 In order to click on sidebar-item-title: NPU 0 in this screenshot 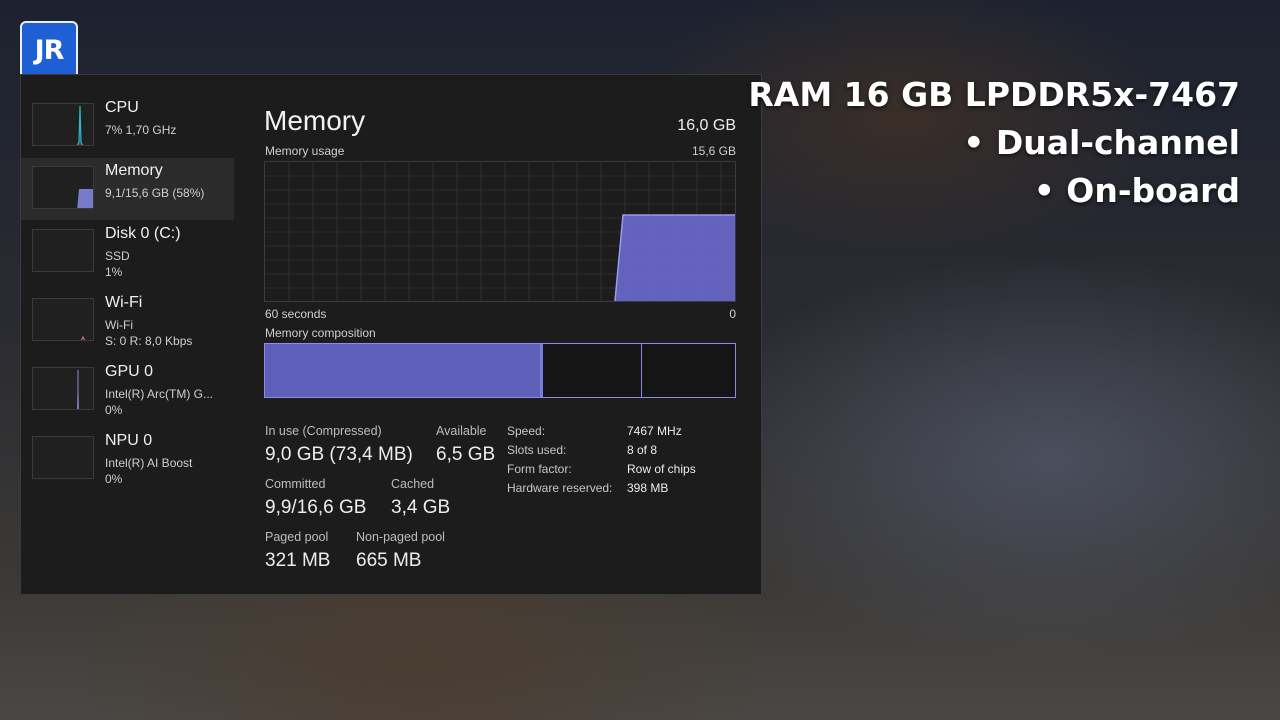, I will do `click(129, 440)`.